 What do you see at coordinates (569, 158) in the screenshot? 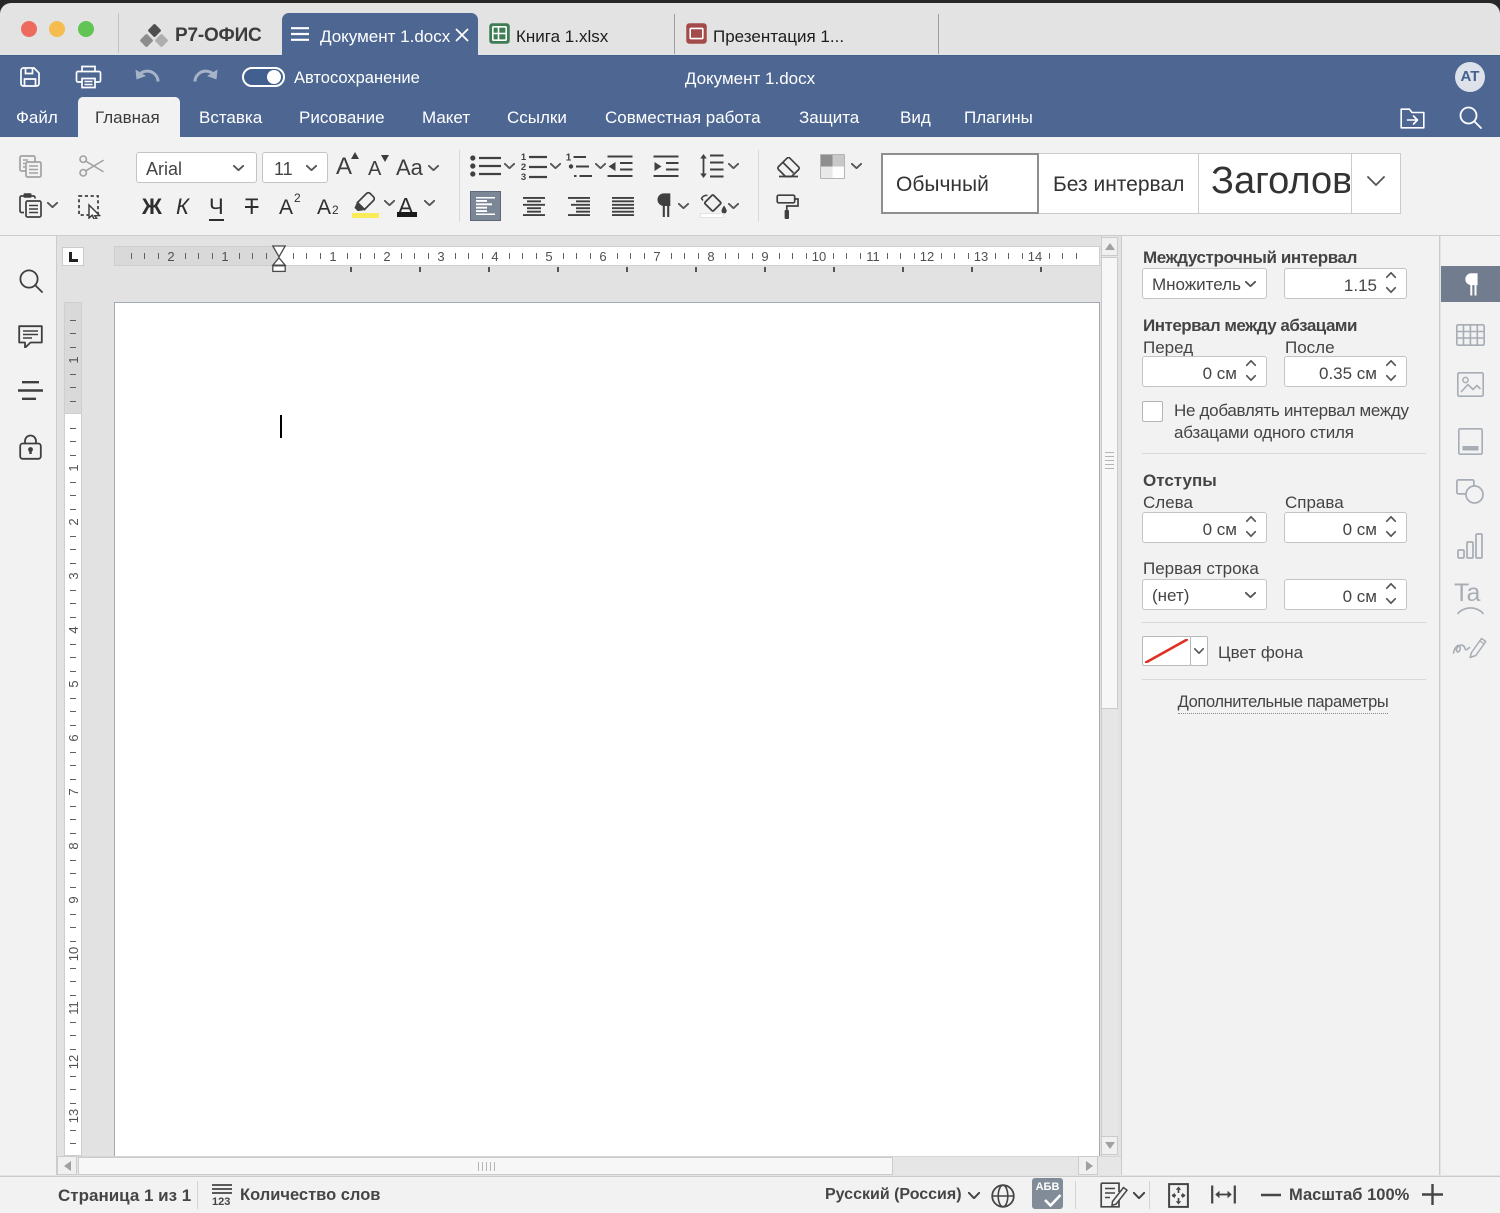
I see `svg-text: 1` at bounding box center [569, 158].